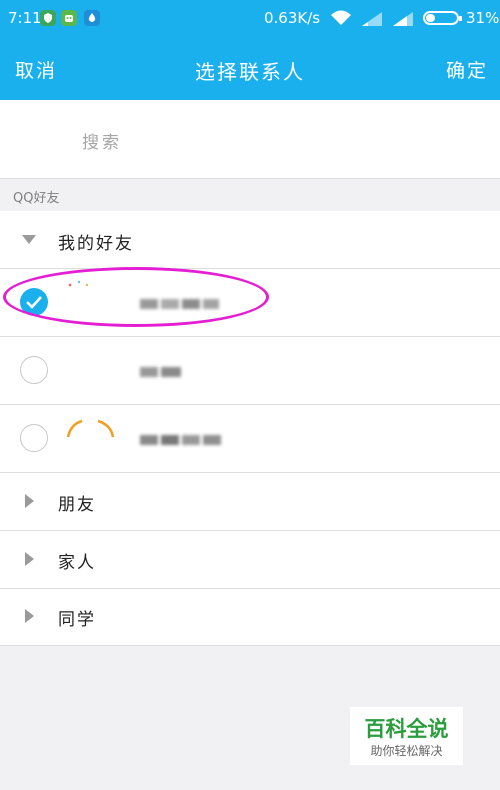 This screenshot has width=500, height=790. I want to click on group-row-my-friends: 我的好友, so click(250, 240).